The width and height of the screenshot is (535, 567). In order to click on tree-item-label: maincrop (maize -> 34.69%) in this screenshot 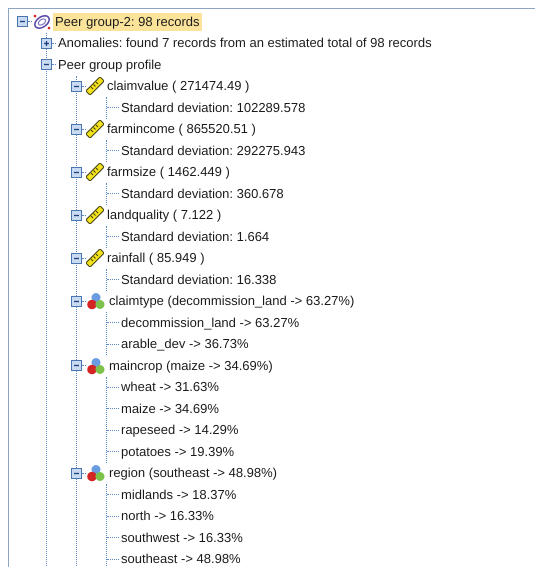, I will do `click(191, 365)`.